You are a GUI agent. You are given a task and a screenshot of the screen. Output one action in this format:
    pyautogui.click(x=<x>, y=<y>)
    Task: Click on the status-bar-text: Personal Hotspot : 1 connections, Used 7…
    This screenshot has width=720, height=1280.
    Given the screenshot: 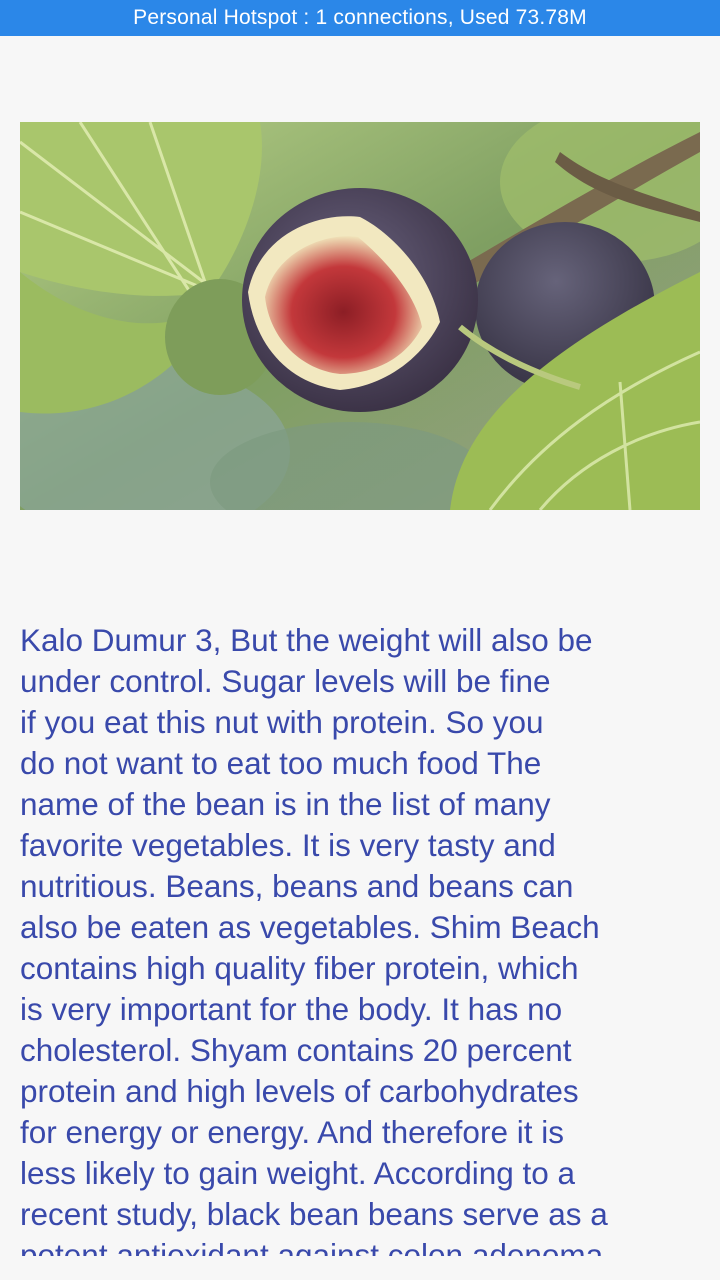 What is the action you would take?
    pyautogui.click(x=360, y=17)
    